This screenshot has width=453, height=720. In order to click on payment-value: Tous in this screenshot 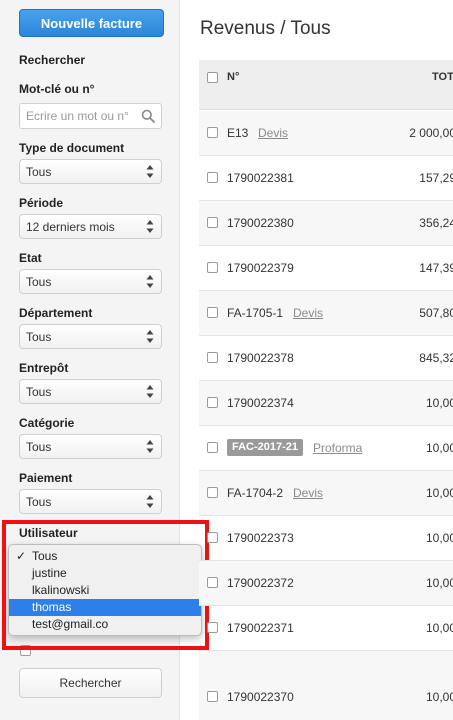, I will do `click(39, 501)`.